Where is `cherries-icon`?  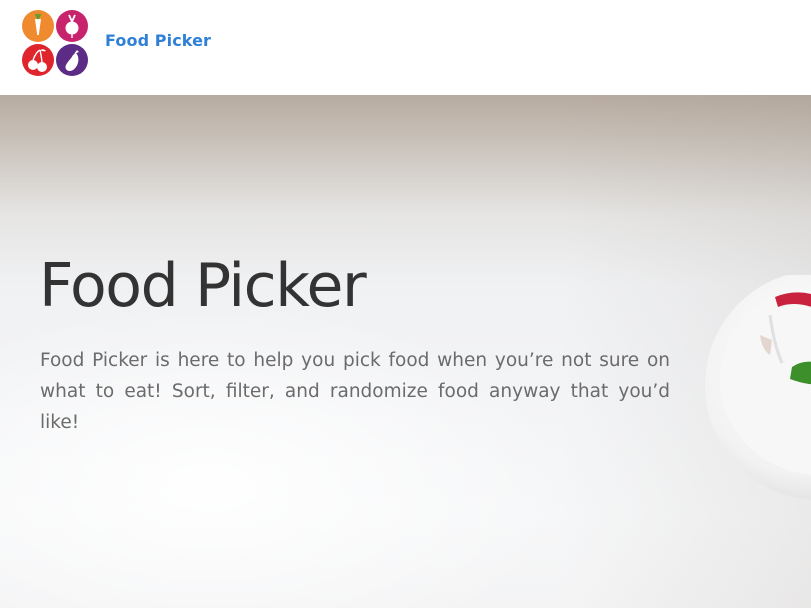
cherries-icon is located at coordinates (38, 60).